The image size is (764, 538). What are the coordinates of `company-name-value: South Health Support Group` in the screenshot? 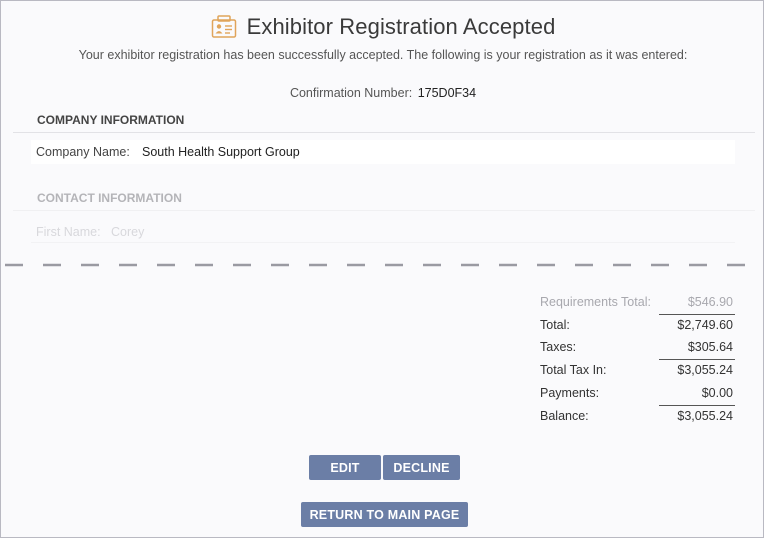 It's located at (221, 152).